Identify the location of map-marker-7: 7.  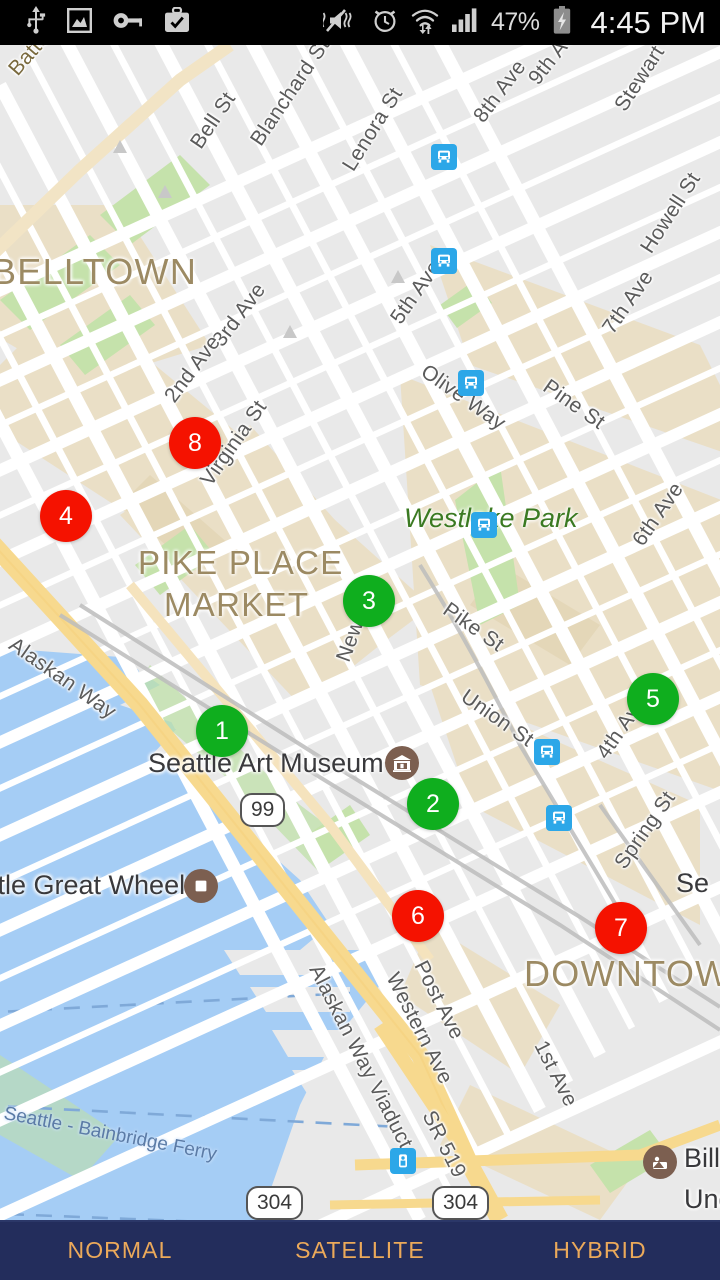
(621, 928).